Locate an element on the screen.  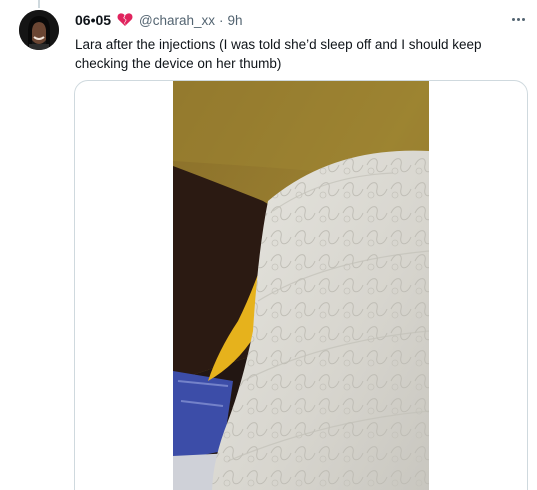
thread-connector-line is located at coordinates (39, 4).